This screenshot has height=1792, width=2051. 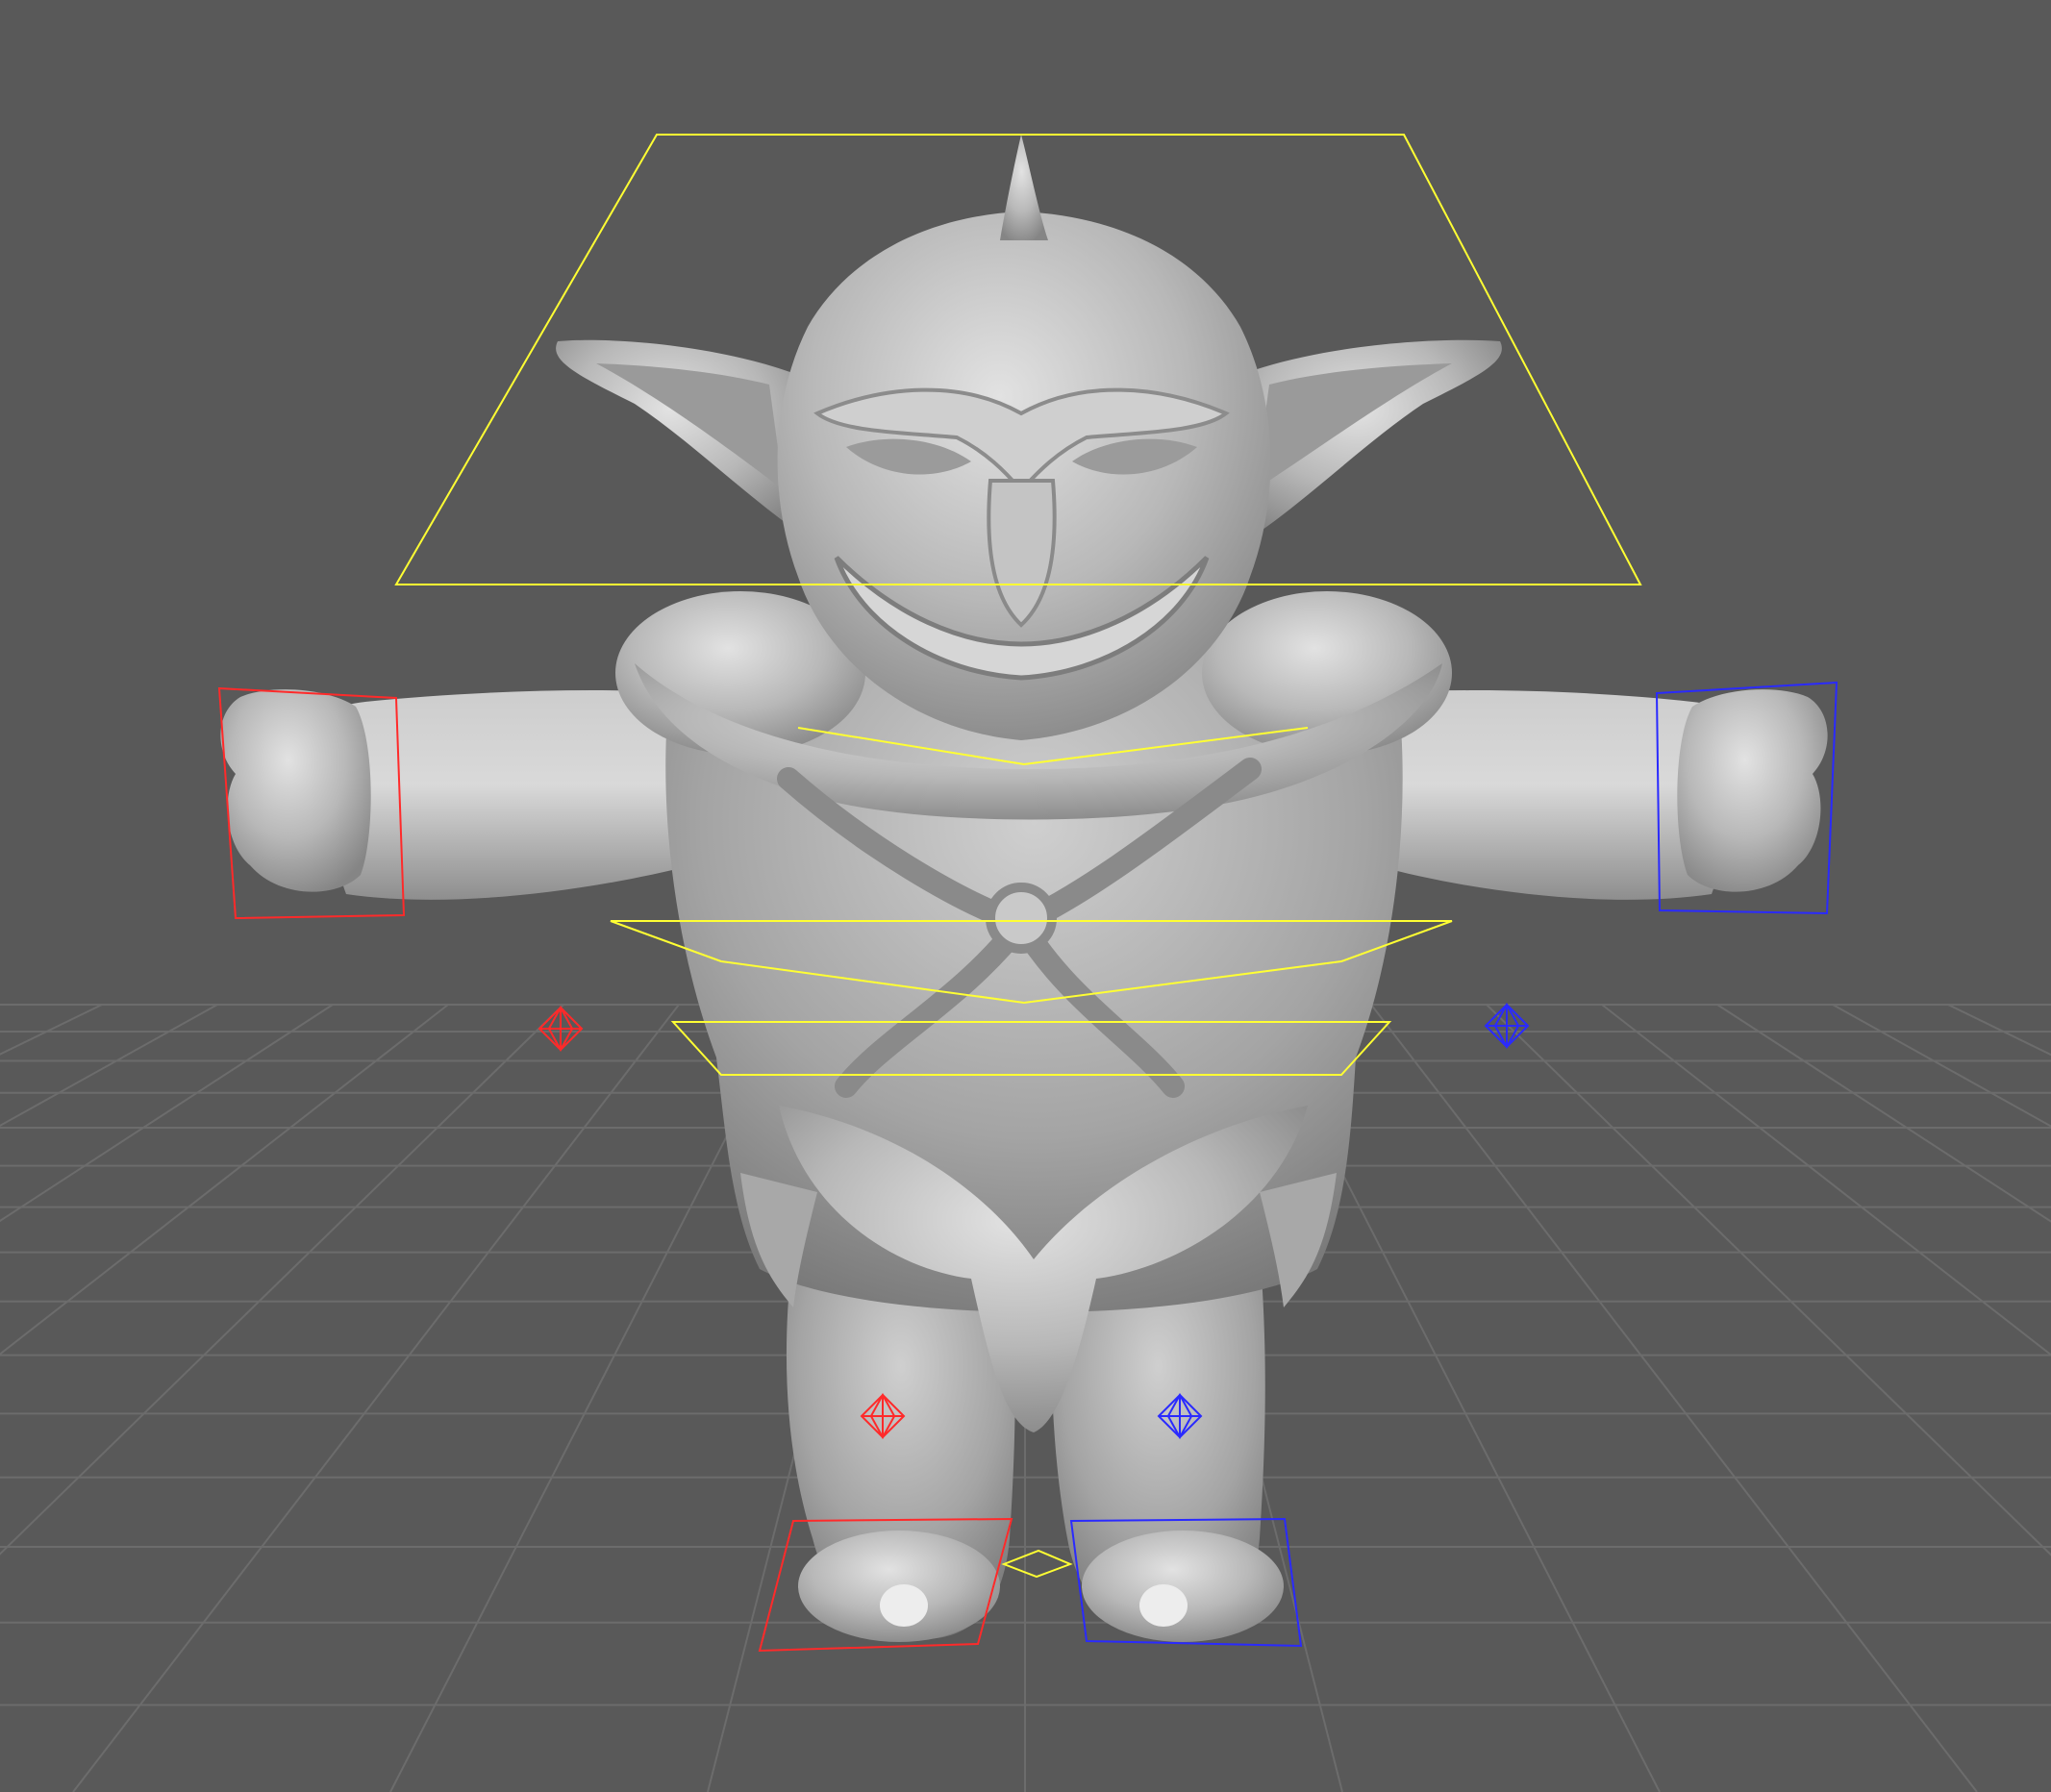 I want to click on right-toe, so click(x=1163, y=1605).